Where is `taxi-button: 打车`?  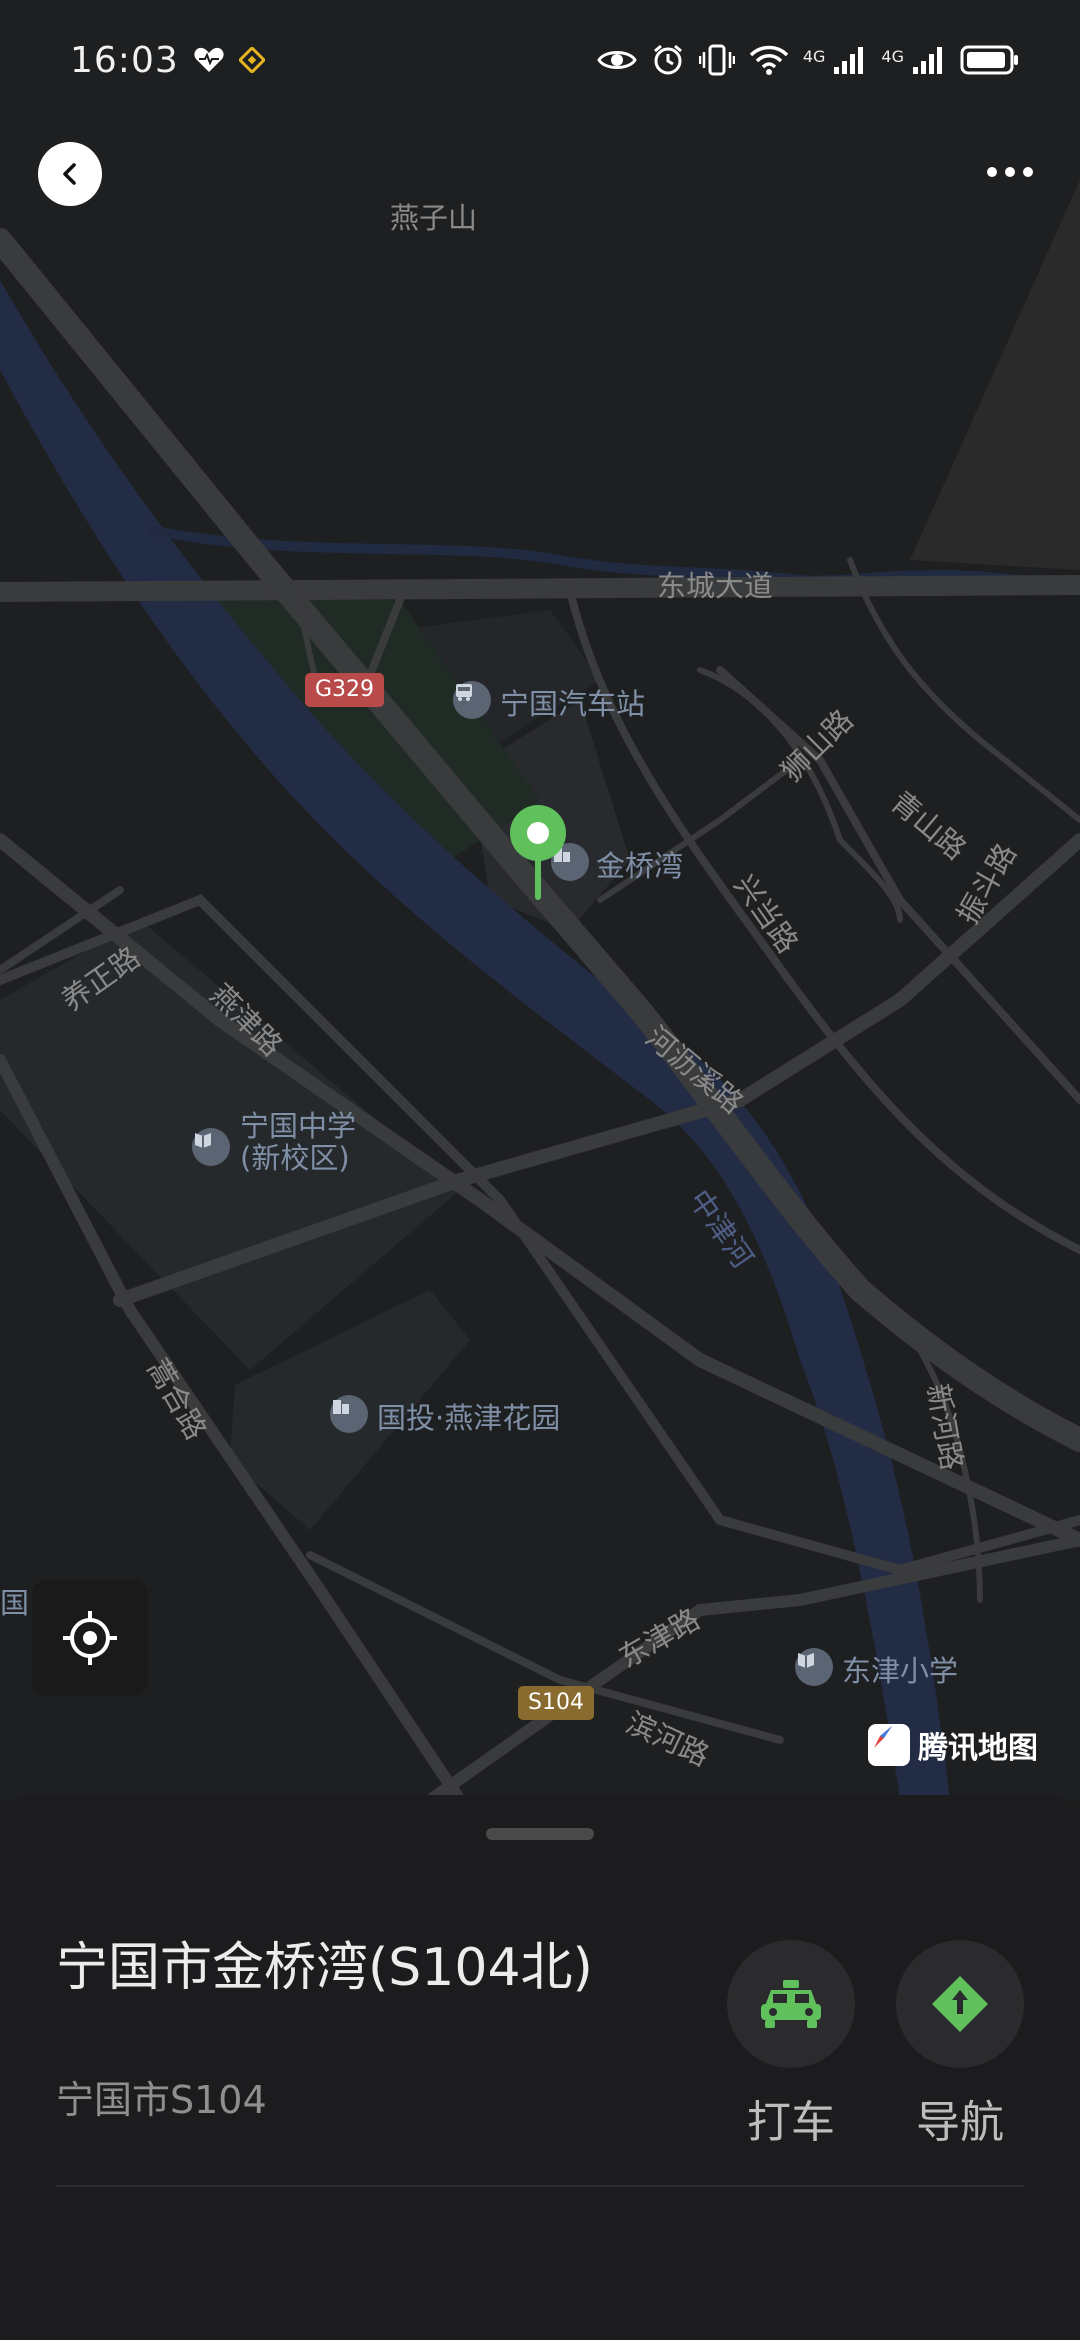
taxi-button: 打车 is located at coordinates (791, 2045).